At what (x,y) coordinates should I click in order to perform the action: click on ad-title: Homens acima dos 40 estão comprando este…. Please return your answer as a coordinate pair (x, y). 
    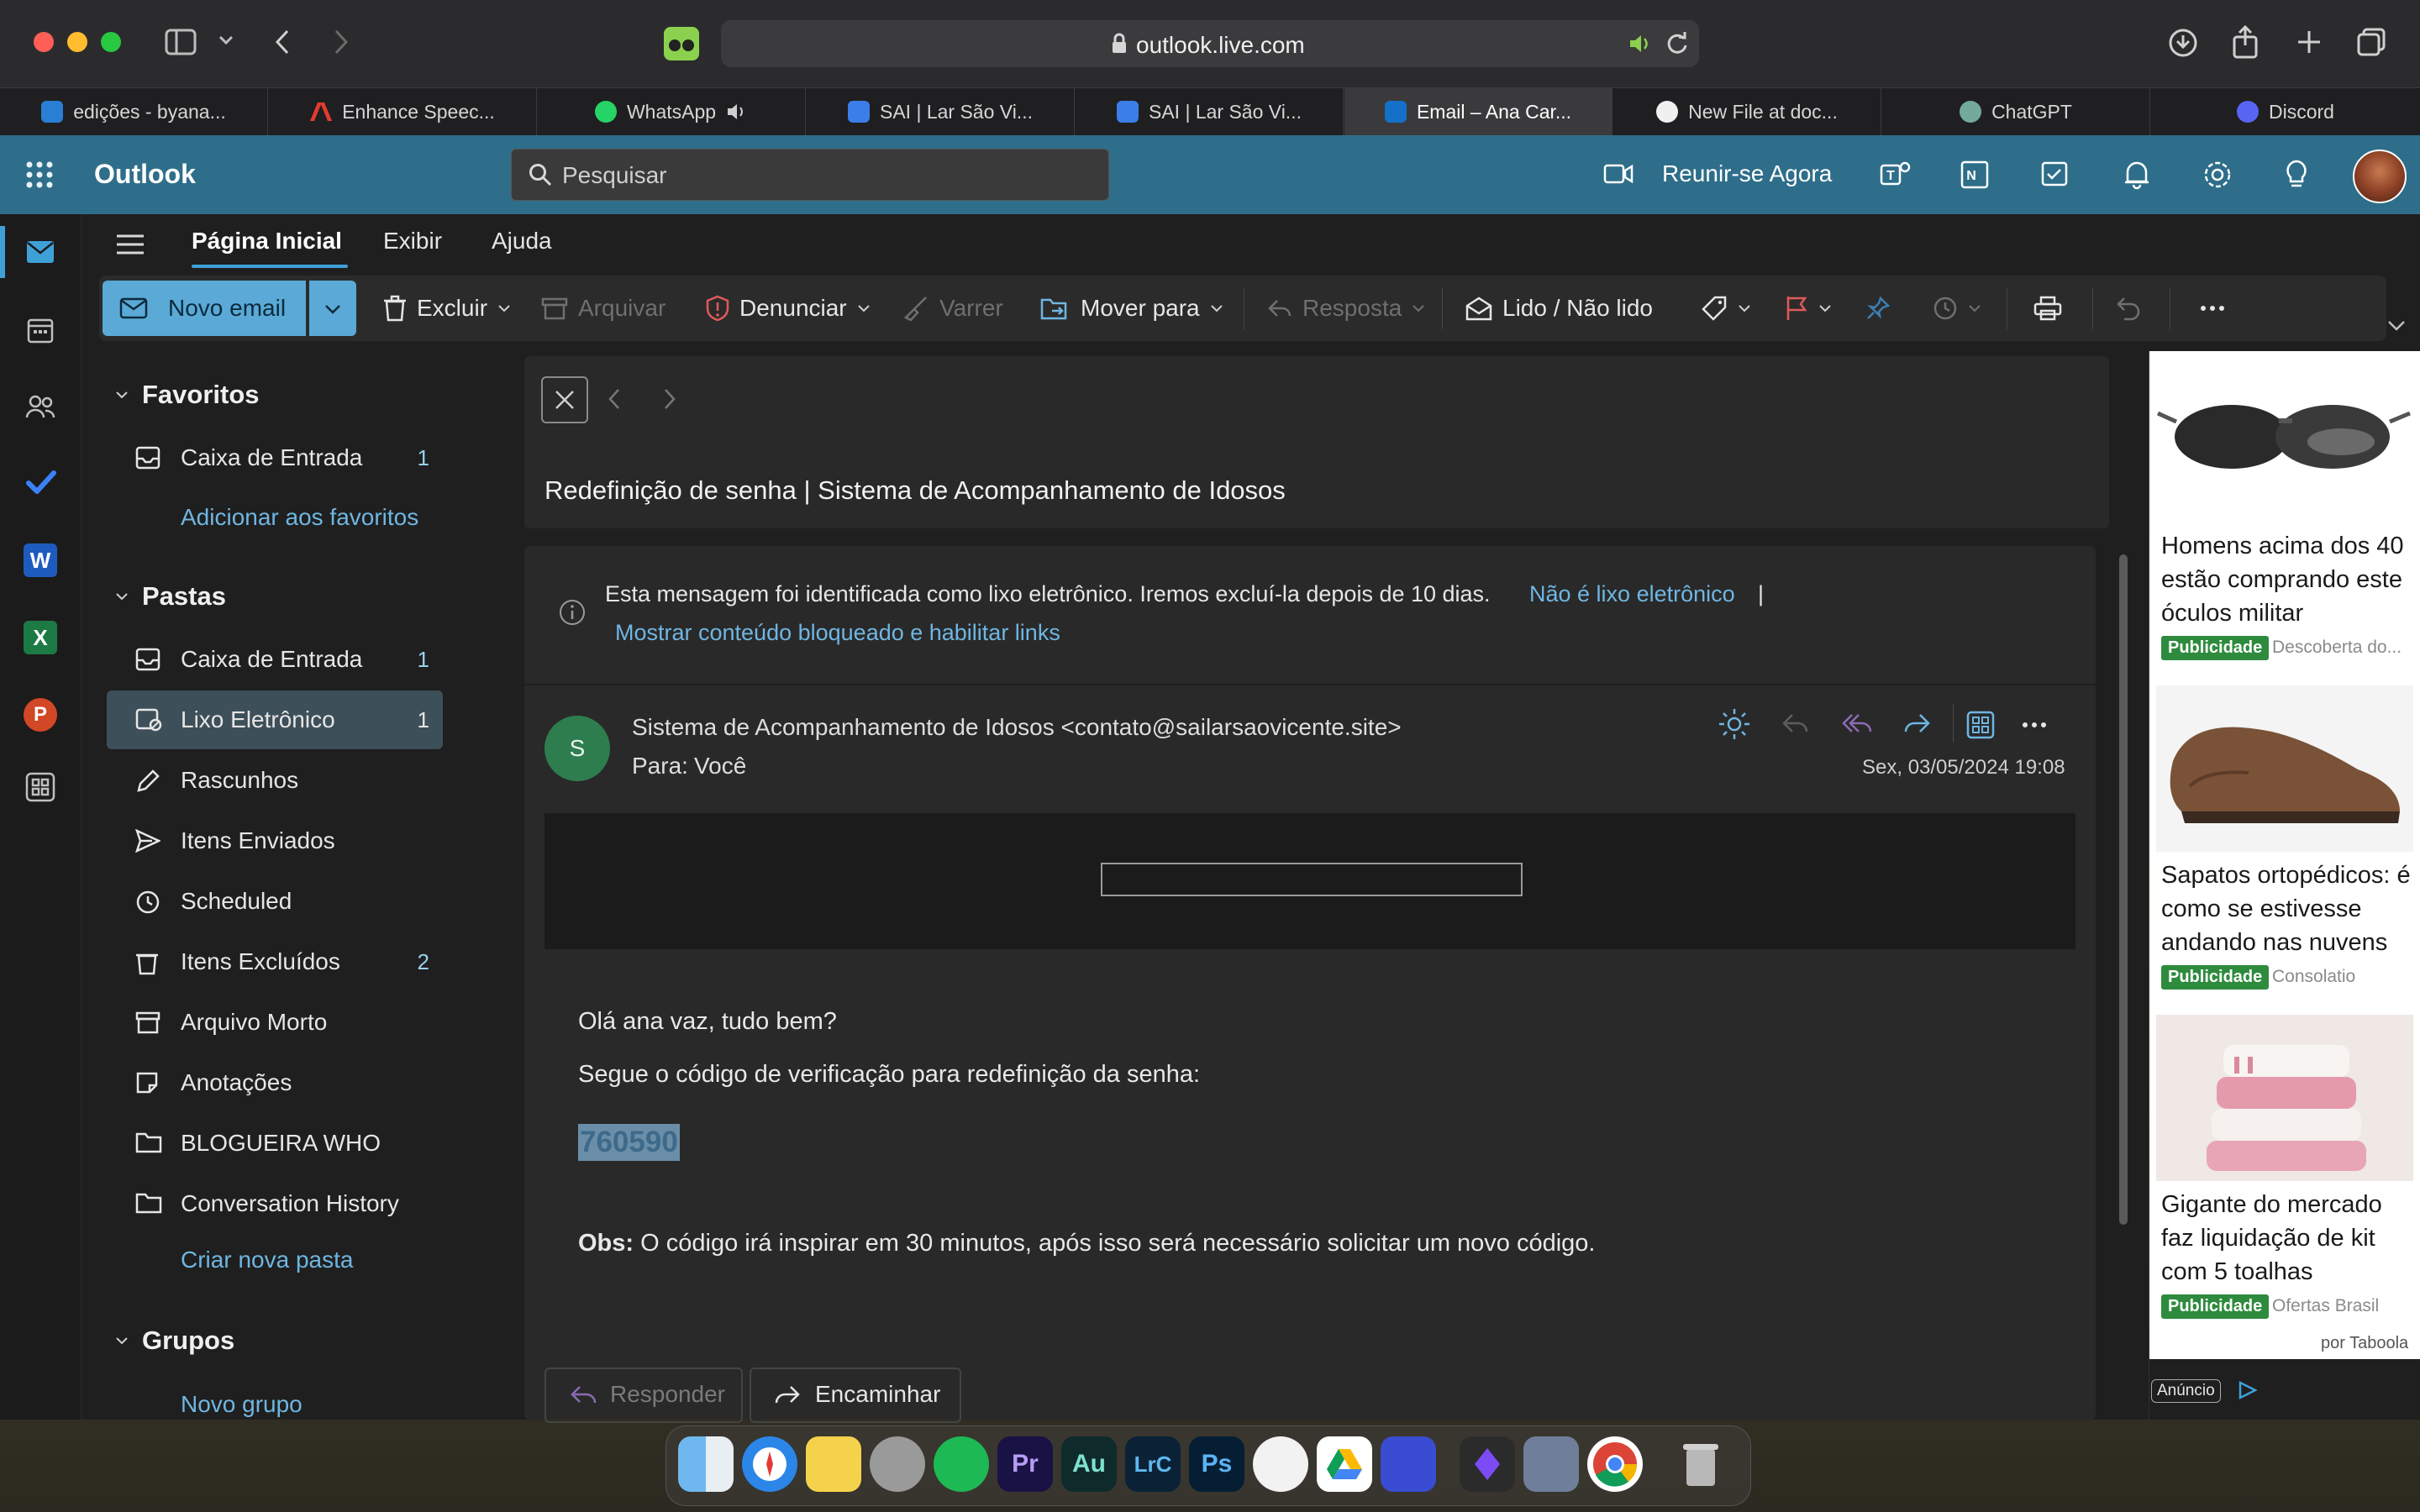
    Looking at the image, I should click on (2287, 579).